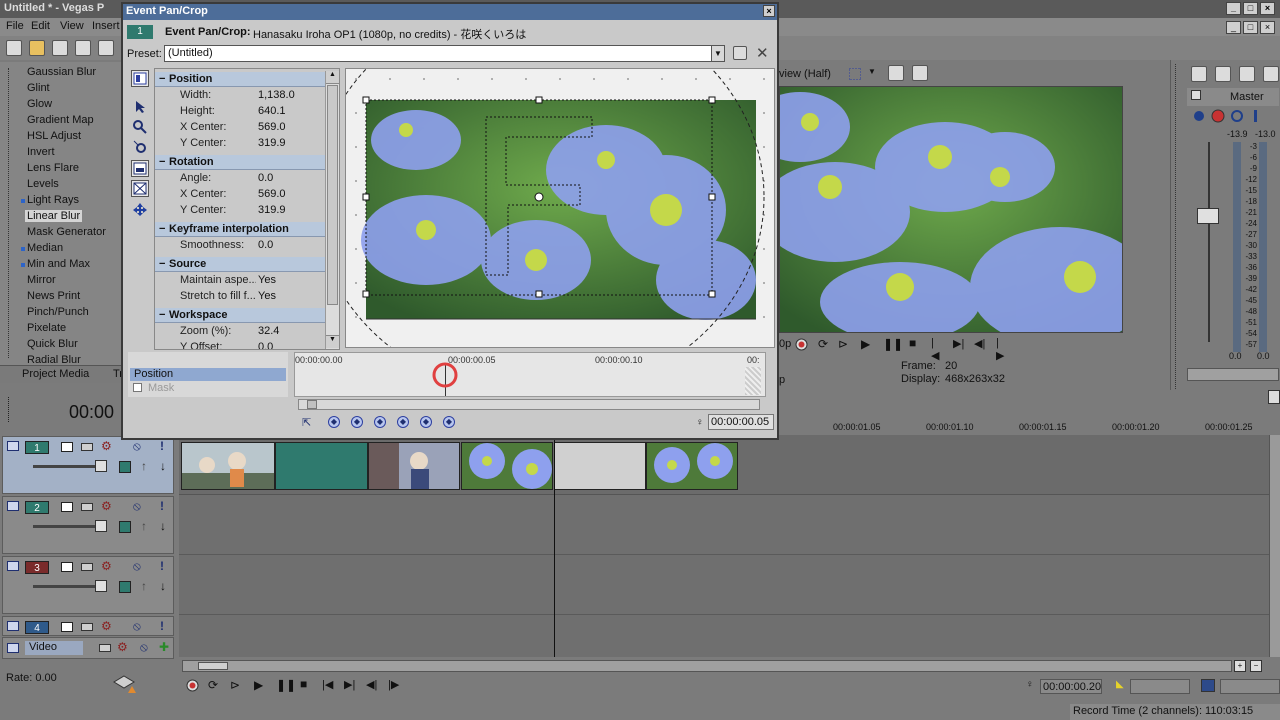 The width and height of the screenshot is (1280, 720). What do you see at coordinates (1256, 666) in the screenshot?
I see `zoom-out-button: −` at bounding box center [1256, 666].